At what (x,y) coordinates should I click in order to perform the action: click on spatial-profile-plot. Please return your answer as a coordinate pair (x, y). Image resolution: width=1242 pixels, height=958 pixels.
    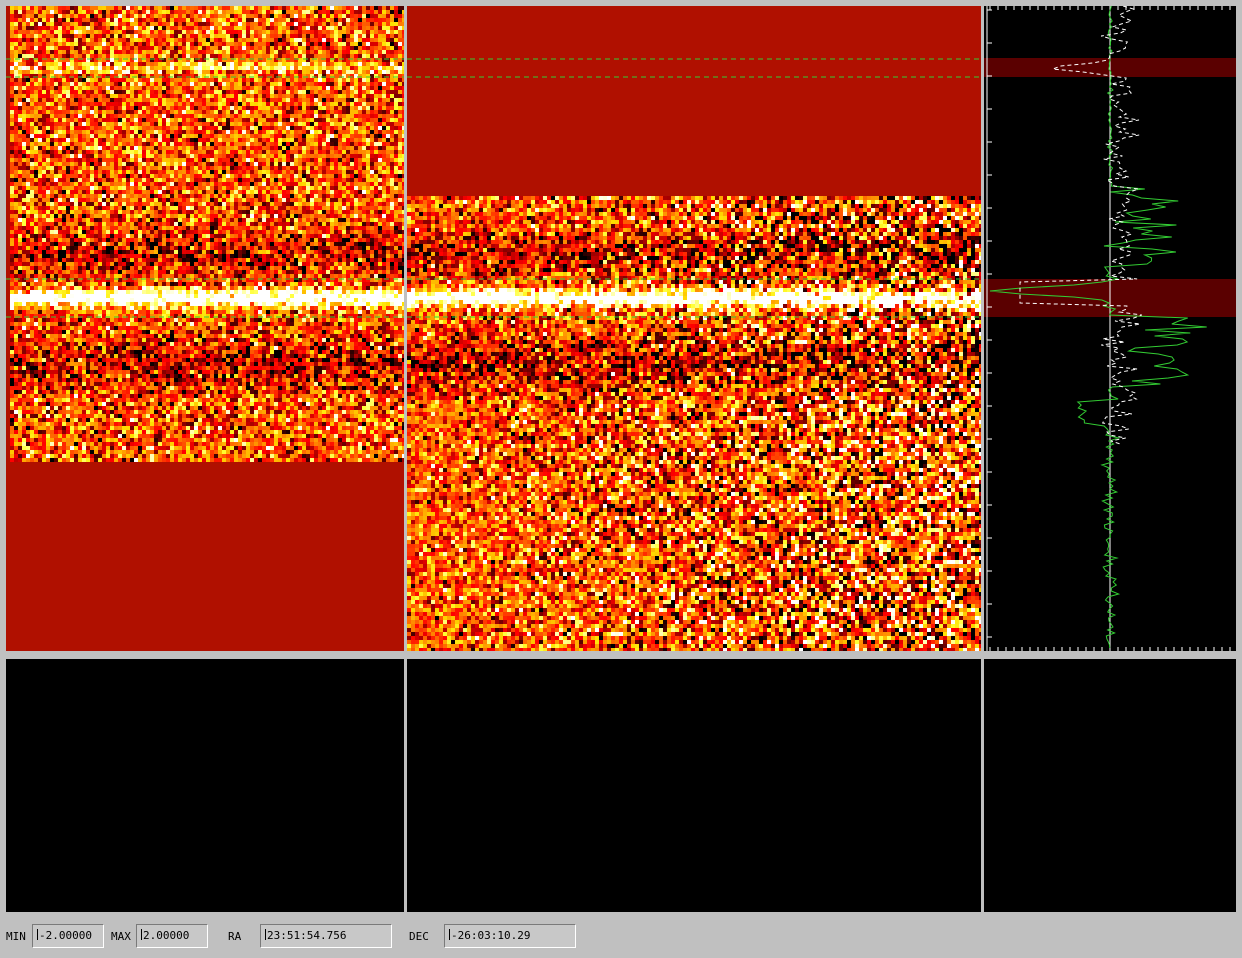
    Looking at the image, I should click on (1110, 328).